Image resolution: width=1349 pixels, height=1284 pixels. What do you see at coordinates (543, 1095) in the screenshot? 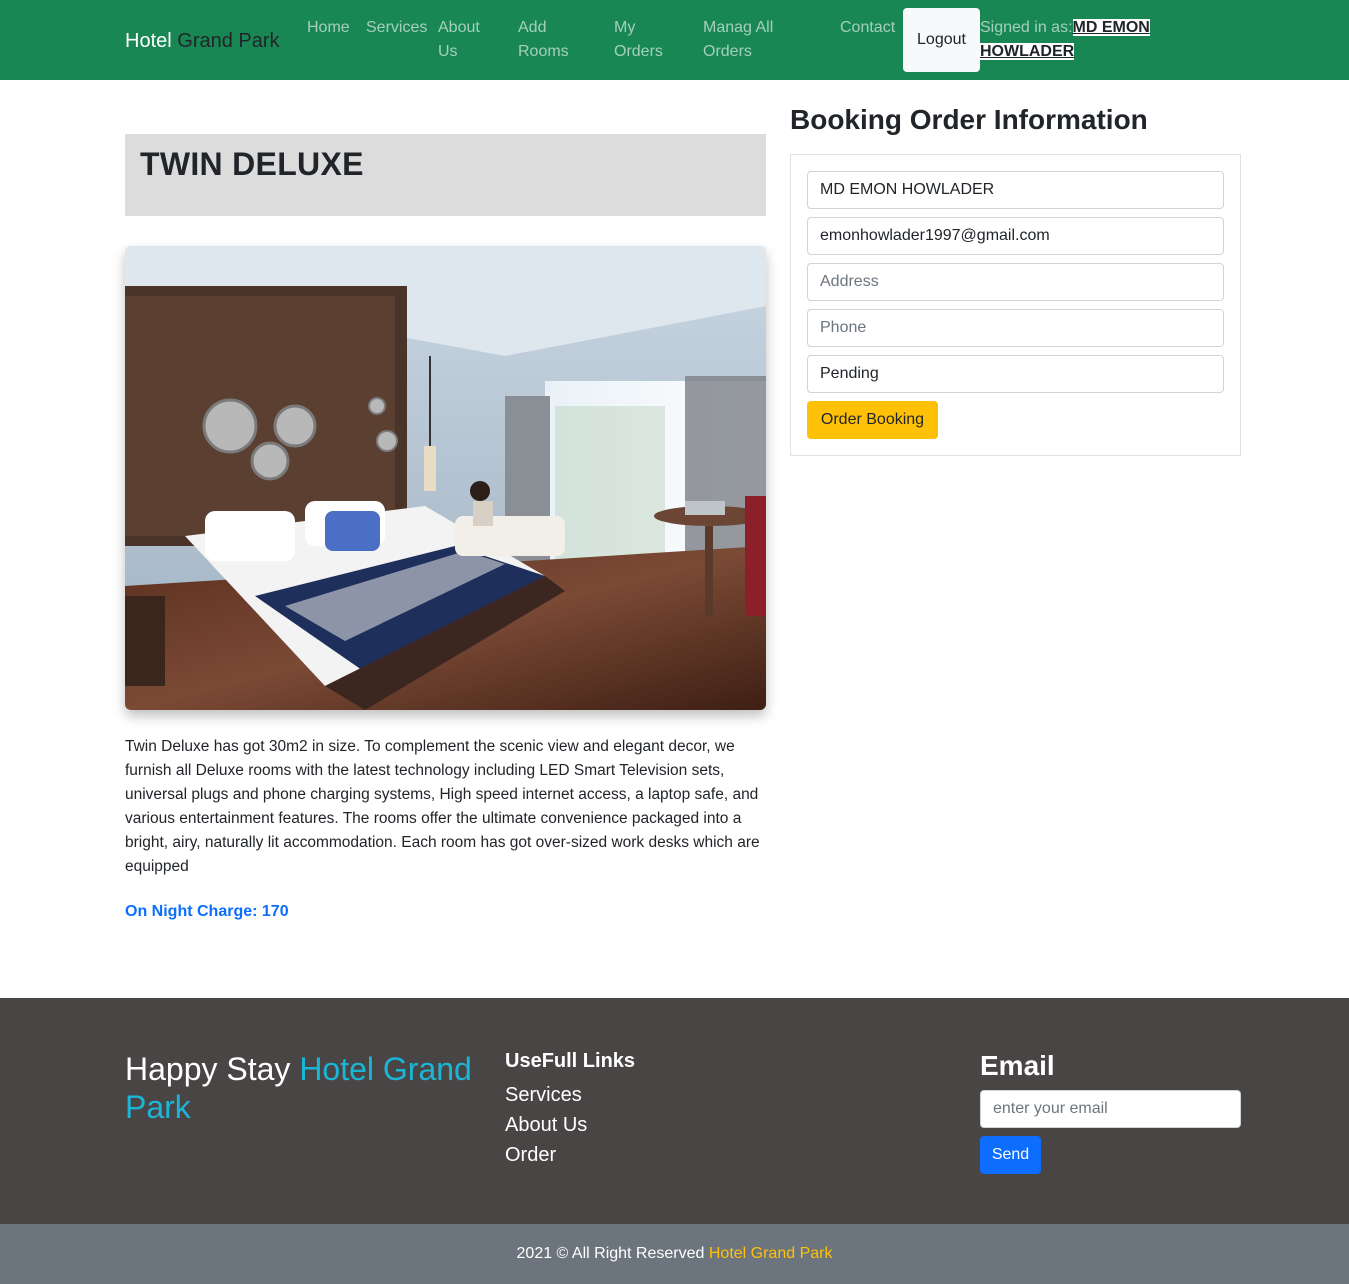
I see `footer-link-services: Services` at bounding box center [543, 1095].